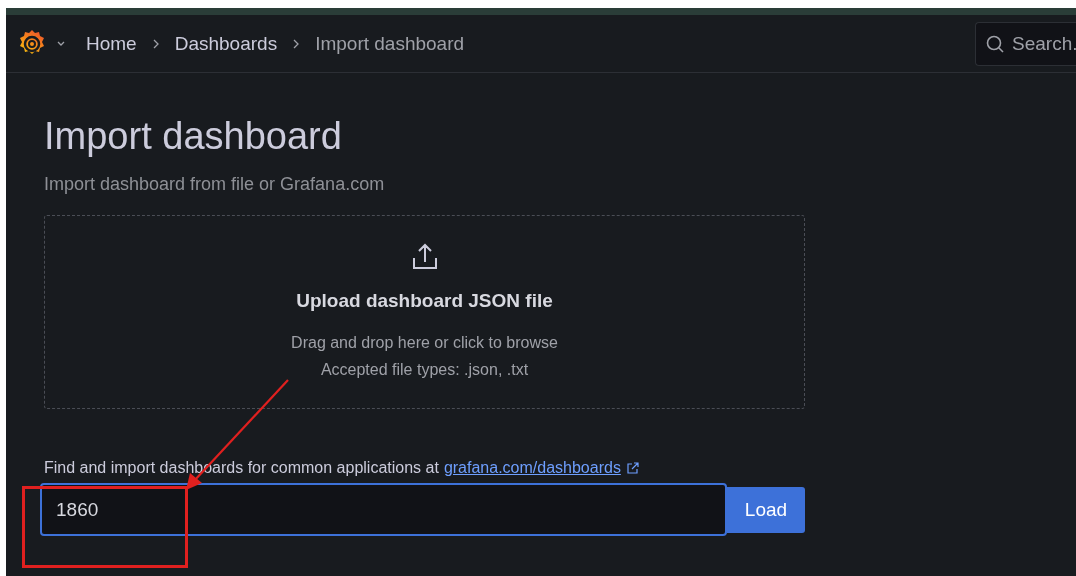  I want to click on breadcrumb-link: Home, so click(111, 43).